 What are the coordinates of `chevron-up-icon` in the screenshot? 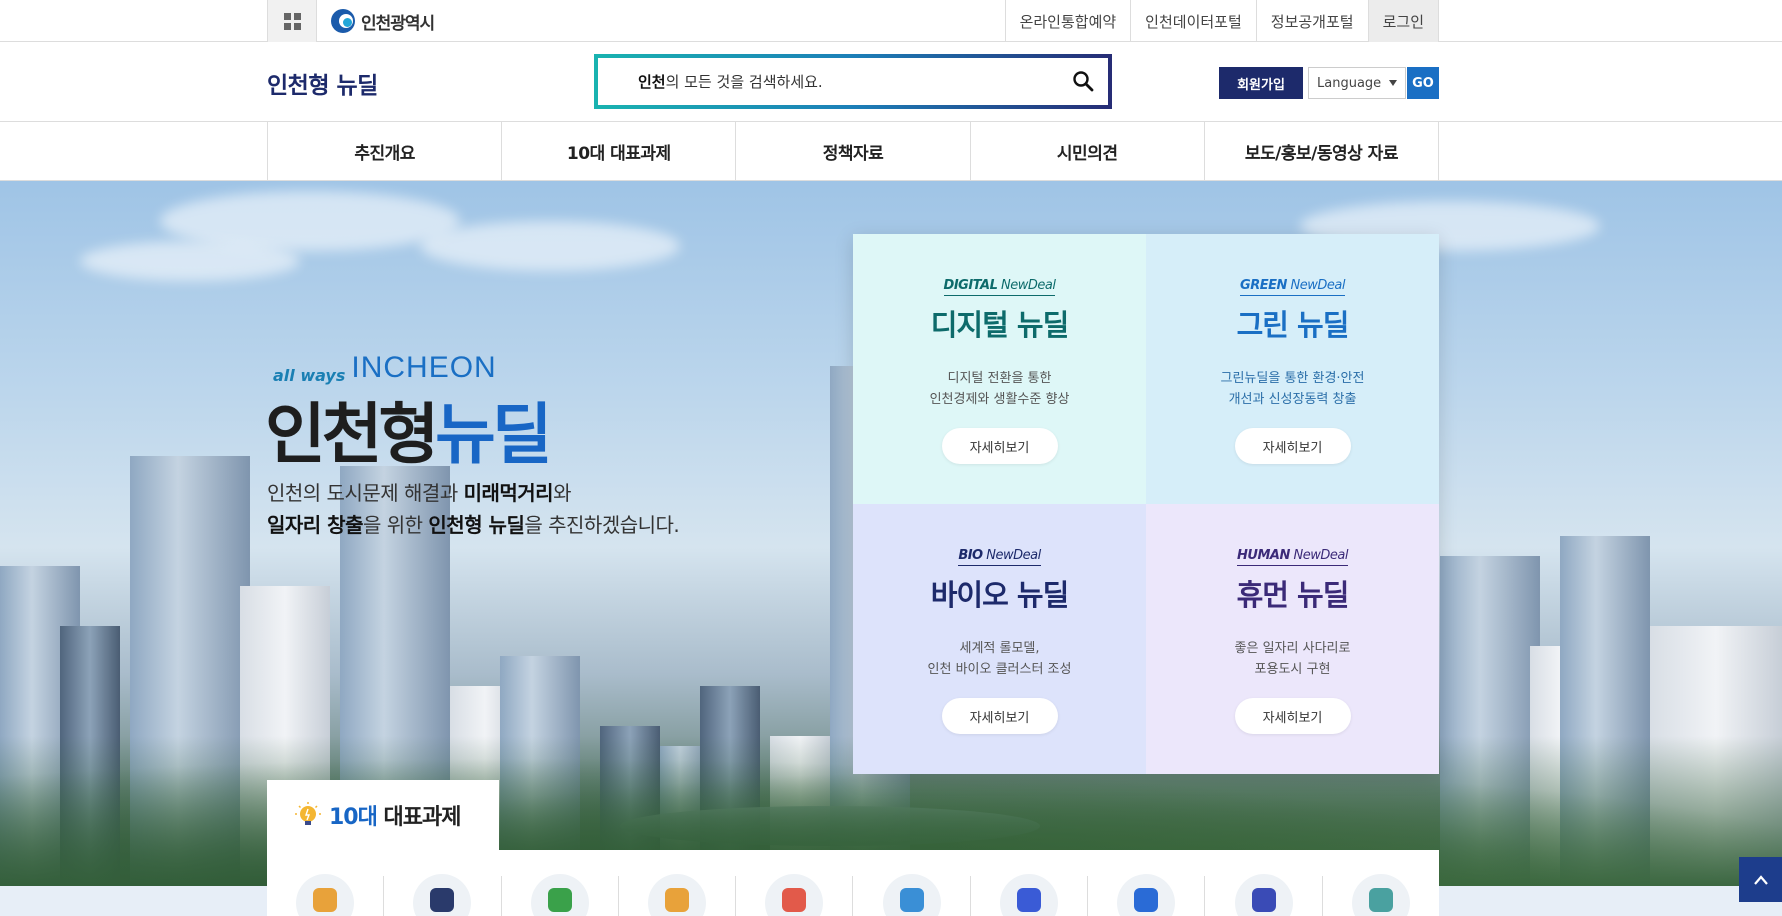 It's located at (1760, 879).